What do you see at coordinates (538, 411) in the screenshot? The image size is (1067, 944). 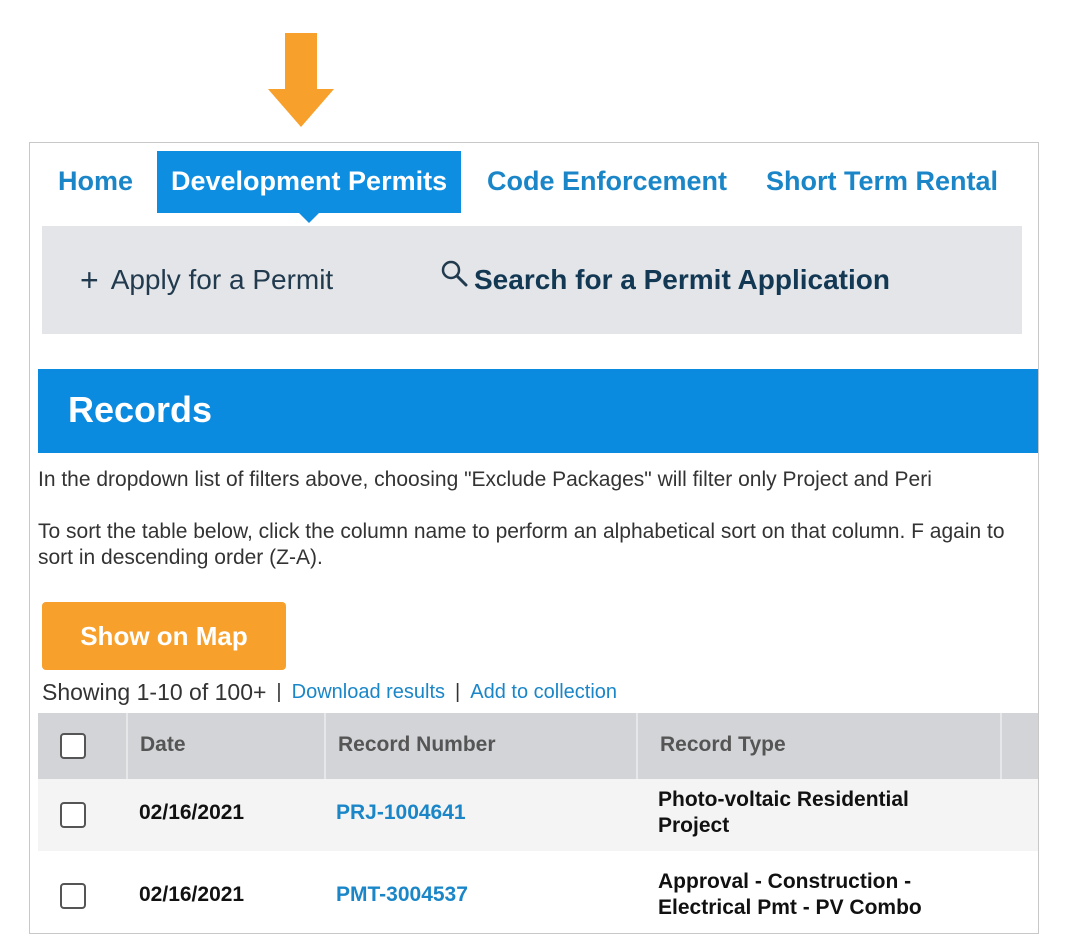 I see `records-title: Records` at bounding box center [538, 411].